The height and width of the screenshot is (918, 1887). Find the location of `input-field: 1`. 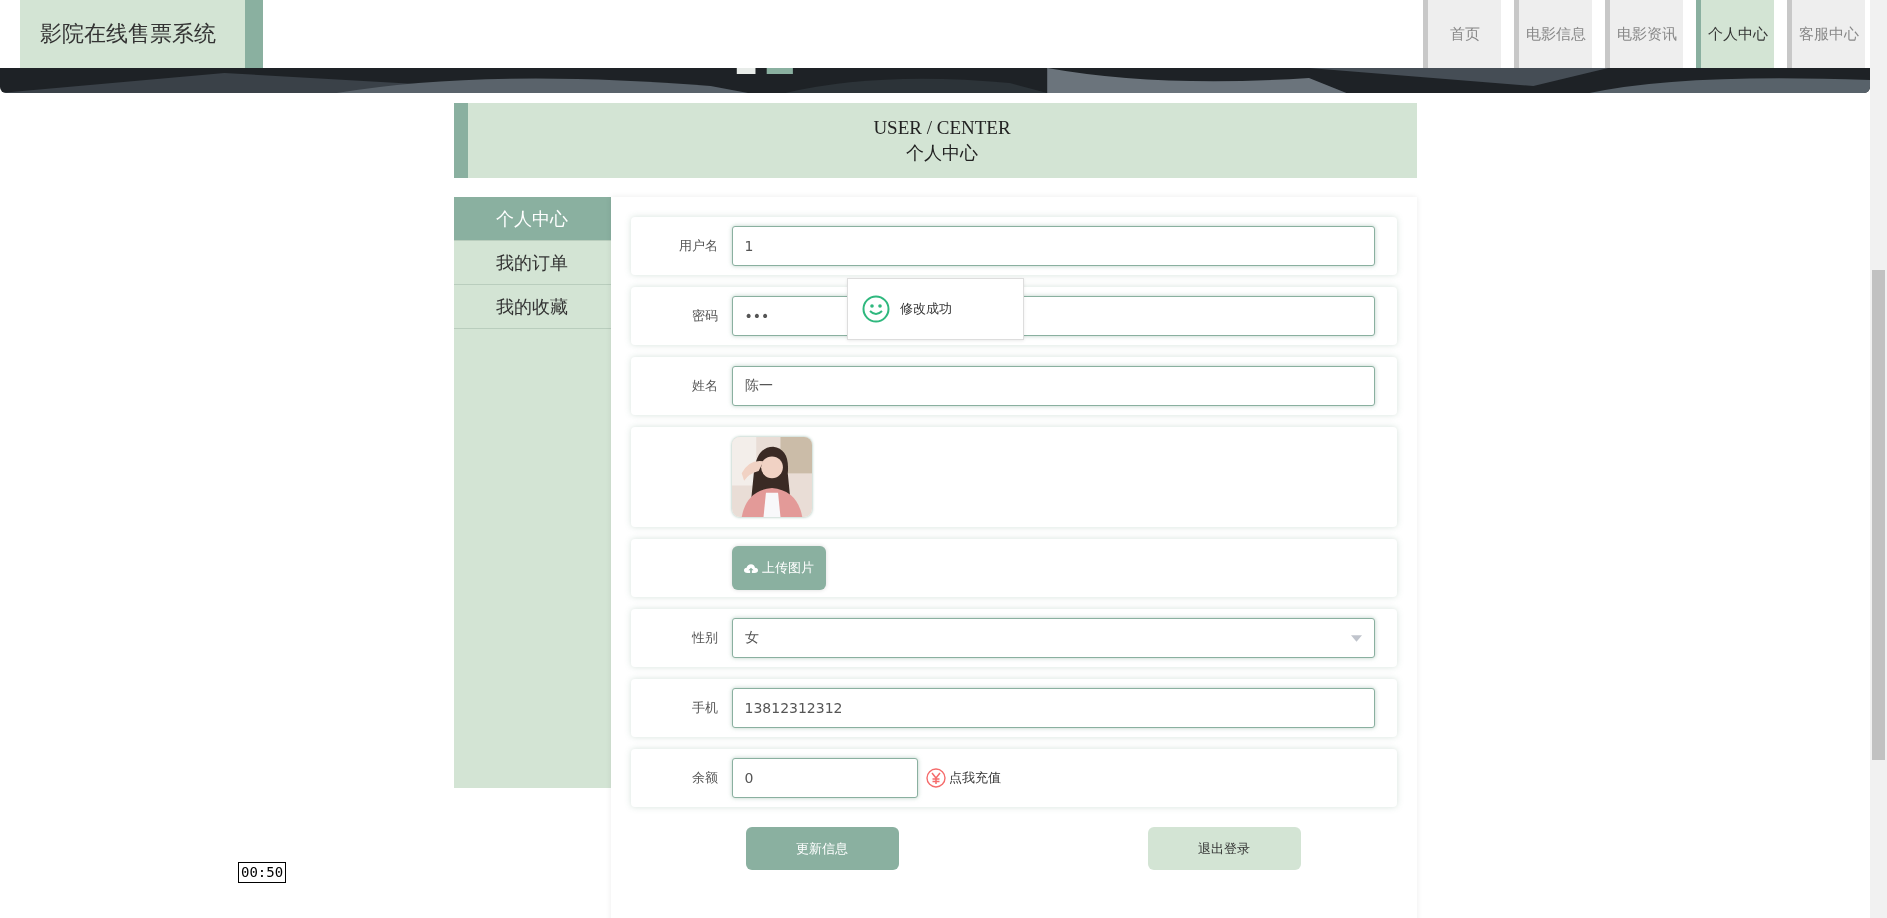

input-field: 1 is located at coordinates (1053, 246).